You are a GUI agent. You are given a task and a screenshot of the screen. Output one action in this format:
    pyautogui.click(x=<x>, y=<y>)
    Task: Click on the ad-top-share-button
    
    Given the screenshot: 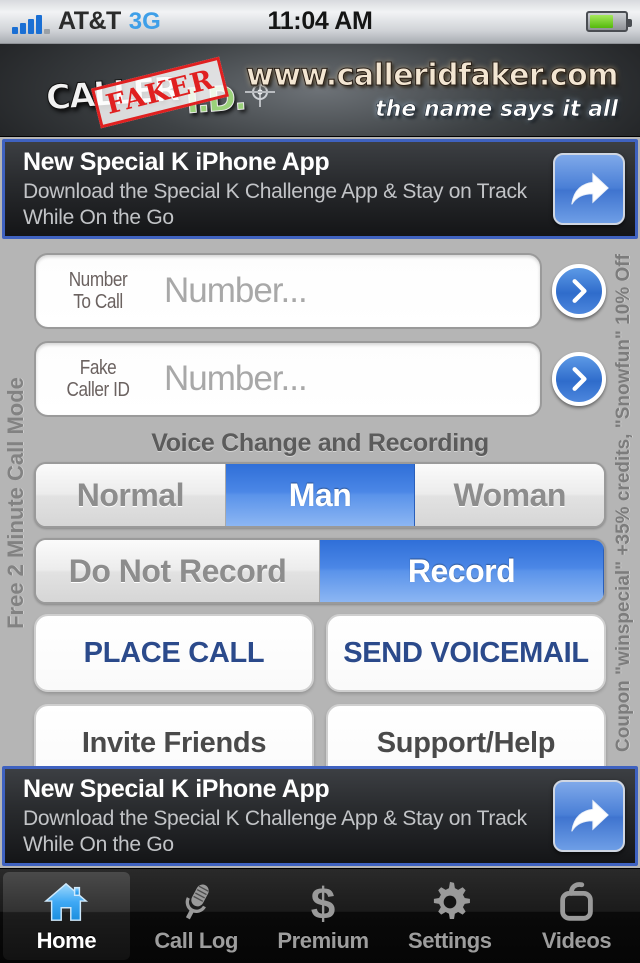 What is the action you would take?
    pyautogui.click(x=589, y=189)
    